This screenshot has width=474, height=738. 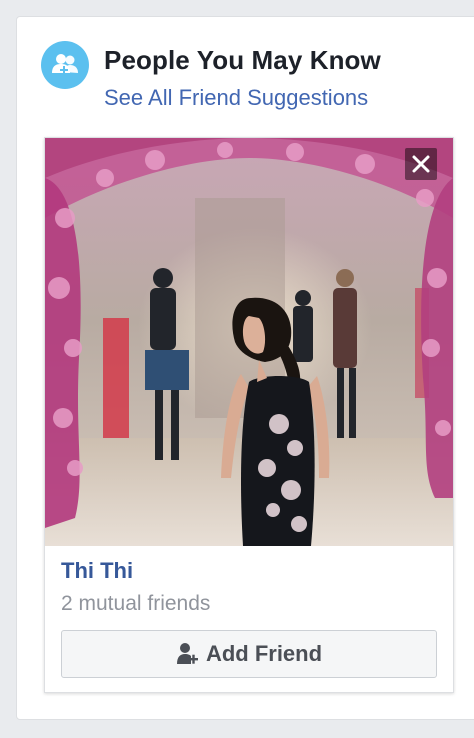 What do you see at coordinates (65, 65) in the screenshot?
I see `friends-icon` at bounding box center [65, 65].